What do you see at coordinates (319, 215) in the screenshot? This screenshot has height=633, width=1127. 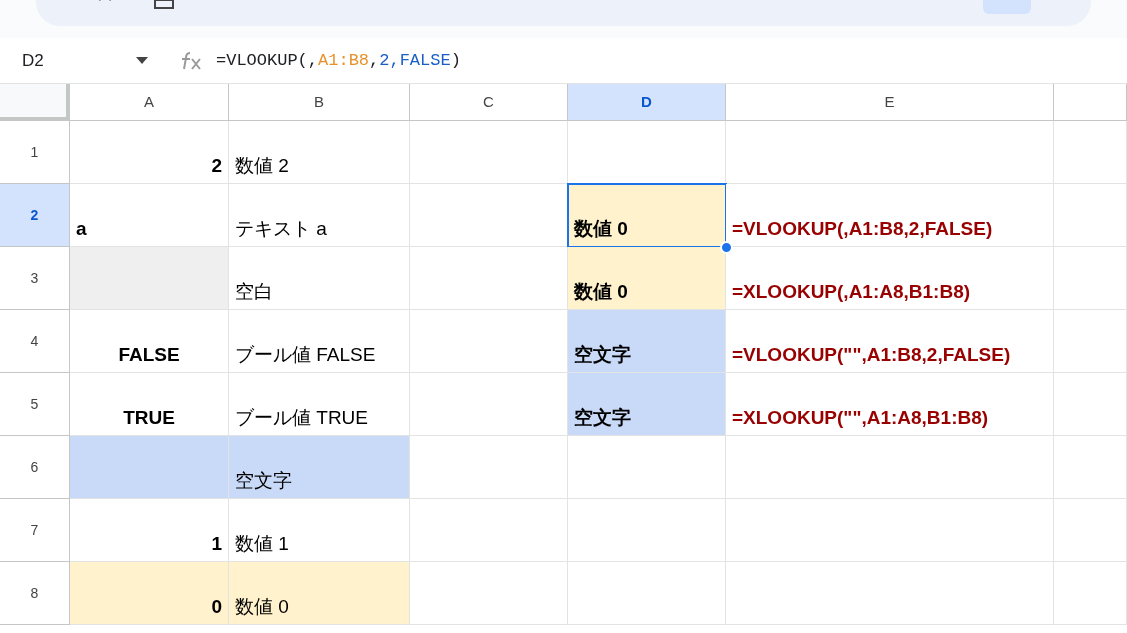 I see `table-cell: テキスト a` at bounding box center [319, 215].